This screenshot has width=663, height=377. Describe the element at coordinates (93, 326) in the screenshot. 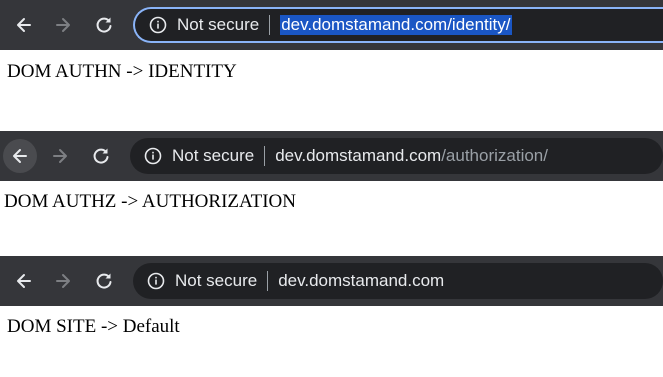

I see `page-heading: DOM SITE -> Default` at that location.